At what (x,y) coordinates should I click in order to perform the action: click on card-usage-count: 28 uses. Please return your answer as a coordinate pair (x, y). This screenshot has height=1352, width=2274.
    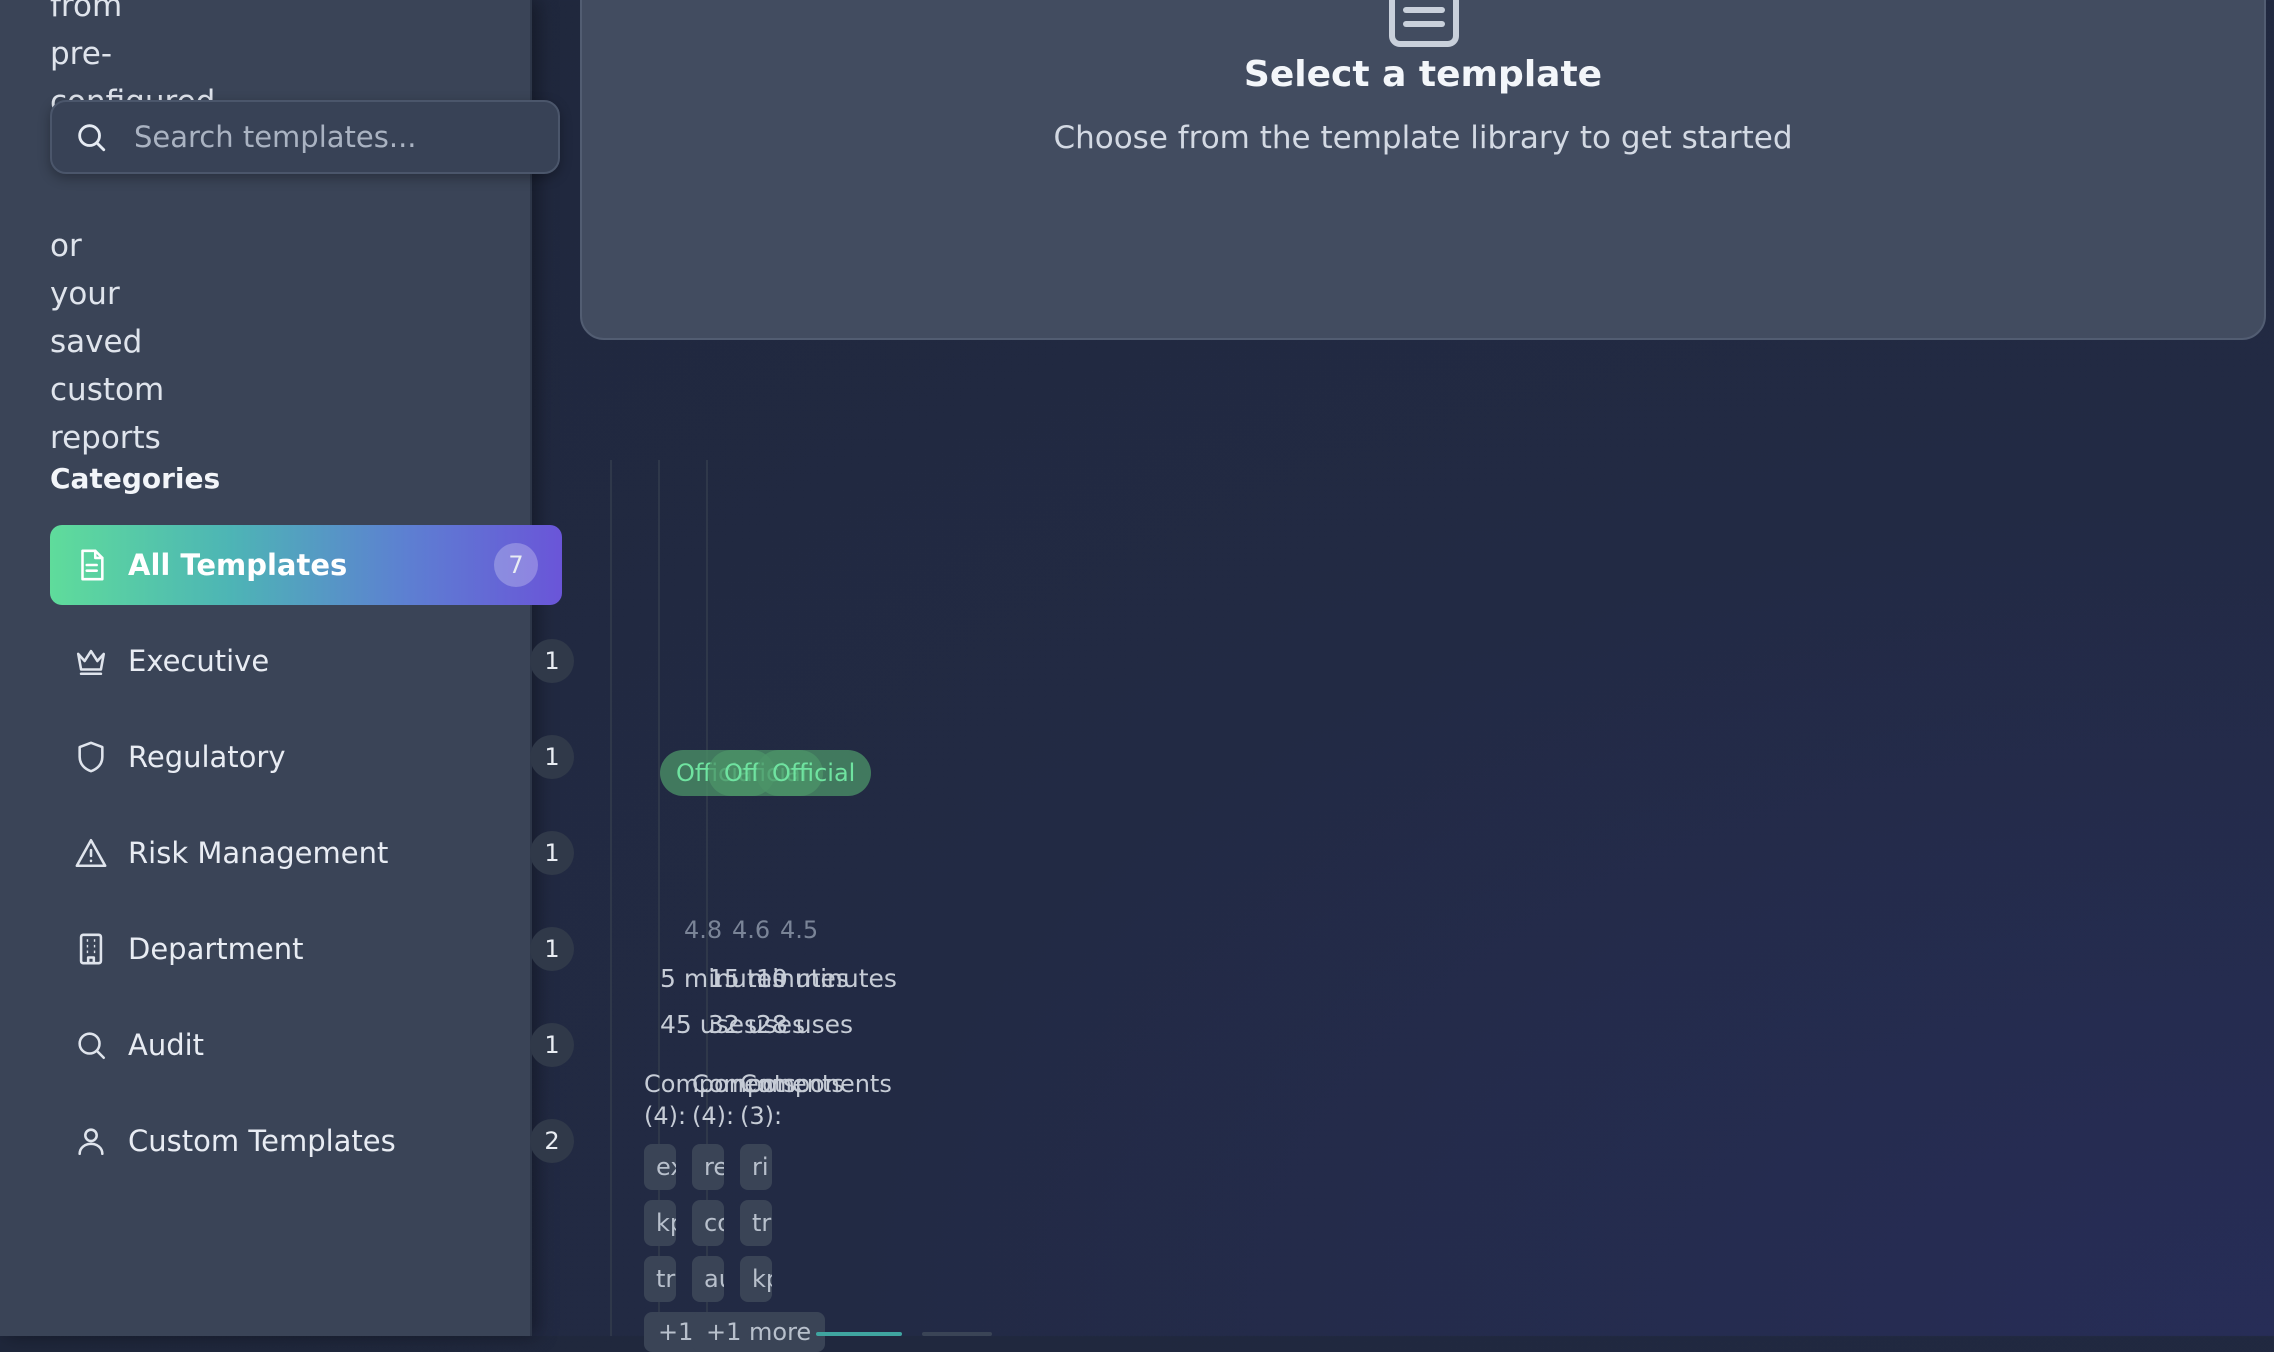
    Looking at the image, I should click on (805, 1024).